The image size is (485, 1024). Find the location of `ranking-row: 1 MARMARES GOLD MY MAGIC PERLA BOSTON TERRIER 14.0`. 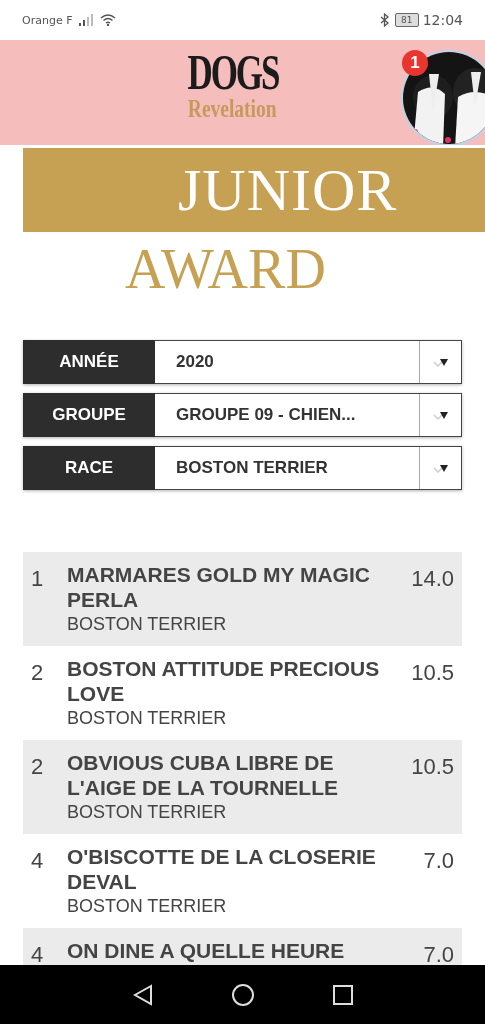

ranking-row: 1 MARMARES GOLD MY MAGIC PERLA BOSTON TERRIER 14.0 is located at coordinates (242, 599).